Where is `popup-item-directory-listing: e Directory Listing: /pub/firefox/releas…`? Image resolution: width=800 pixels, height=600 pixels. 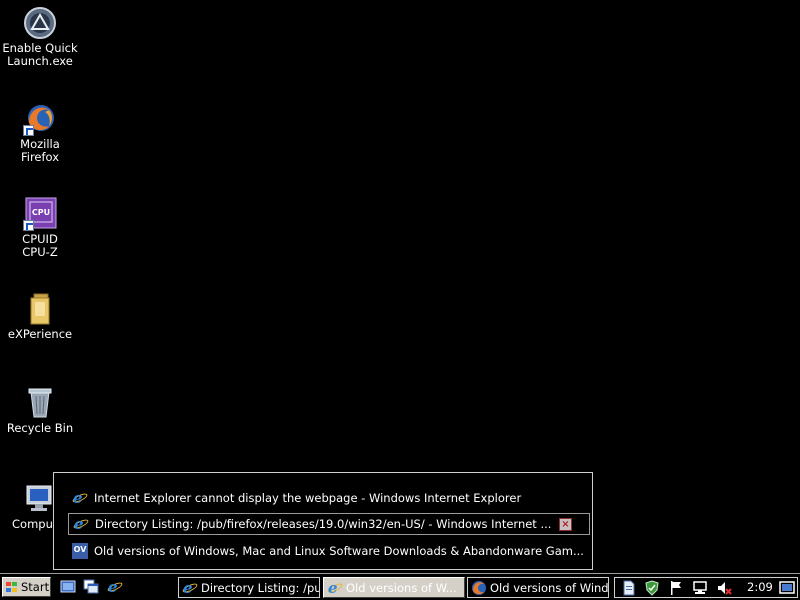 popup-item-directory-listing: e Directory Listing: /pub/firefox/releas… is located at coordinates (329, 524).